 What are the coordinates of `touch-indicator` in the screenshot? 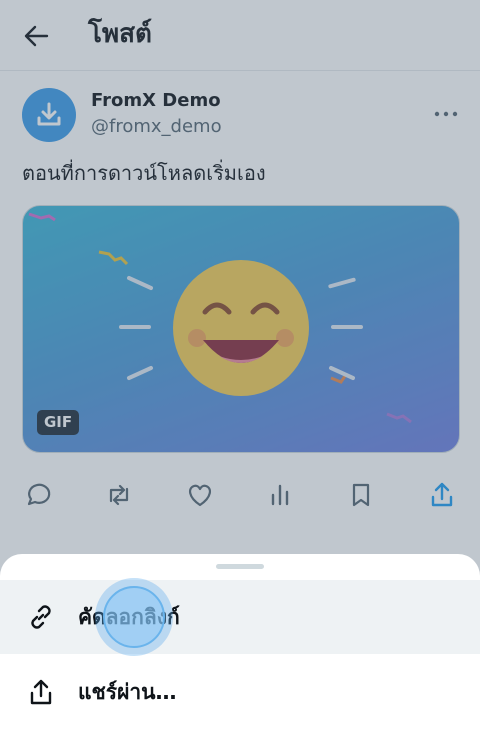 It's located at (134, 617).